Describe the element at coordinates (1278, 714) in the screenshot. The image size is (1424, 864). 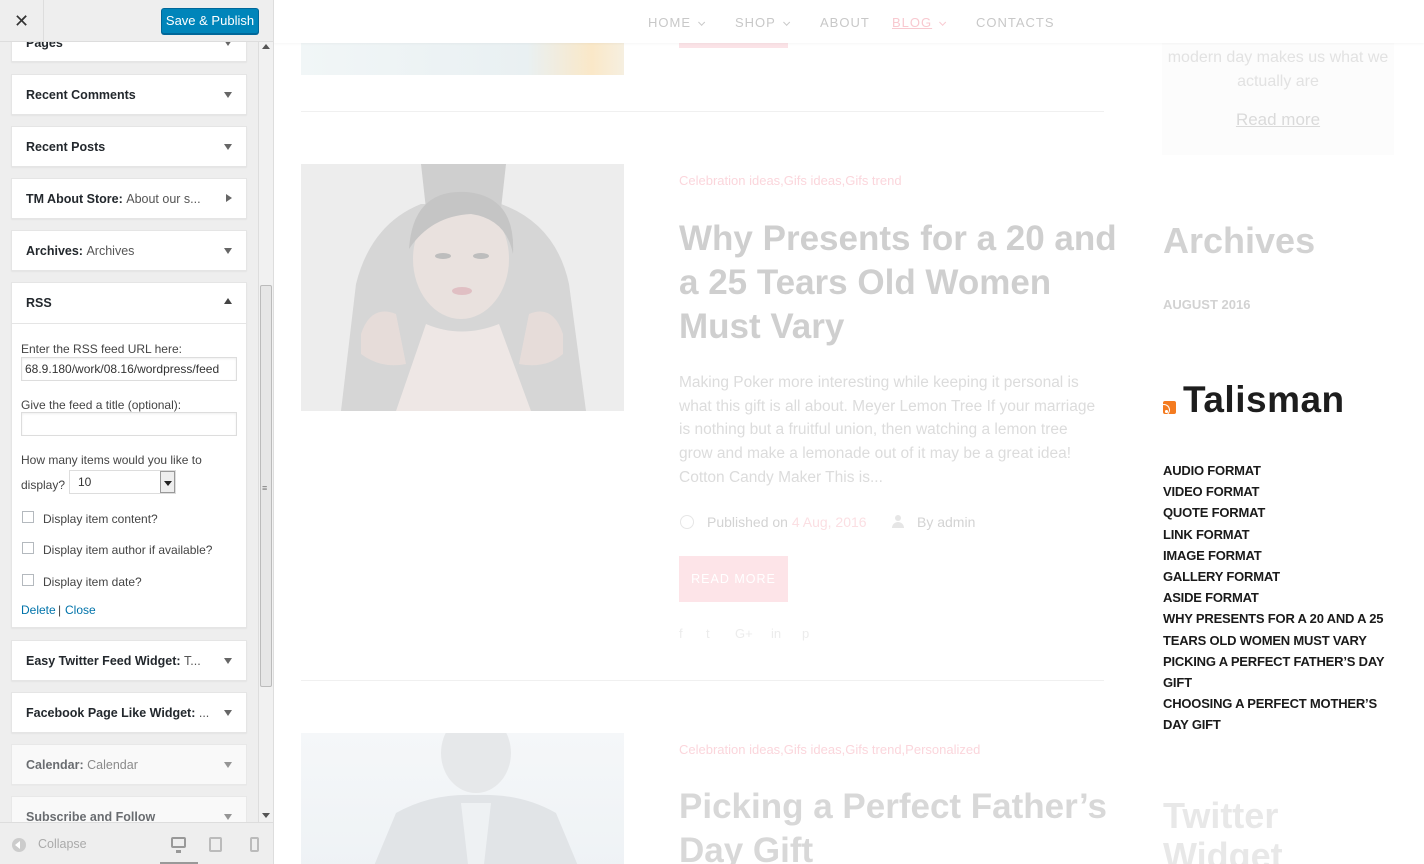
I see `rss-feed-item: CHOOSING A PERFECT MOTHER’S DAY GIFT` at that location.